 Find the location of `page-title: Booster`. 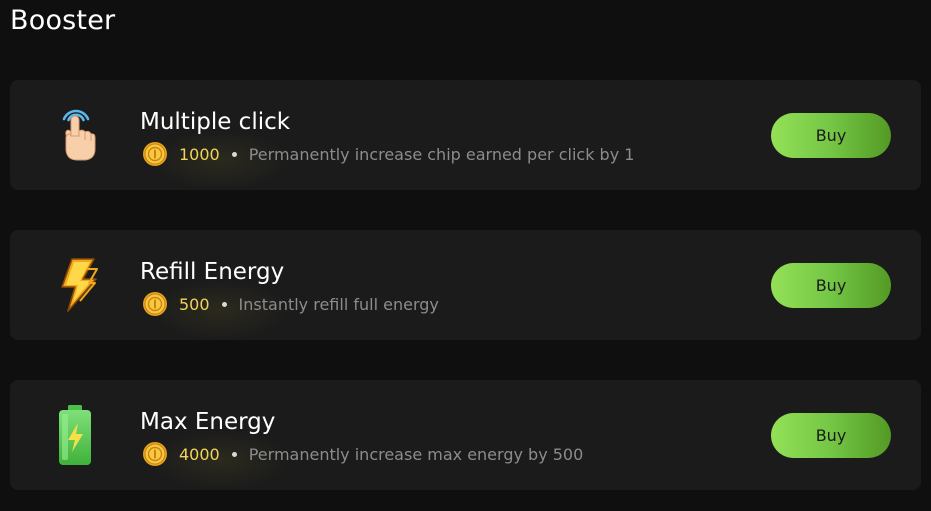

page-title: Booster is located at coordinates (63, 20).